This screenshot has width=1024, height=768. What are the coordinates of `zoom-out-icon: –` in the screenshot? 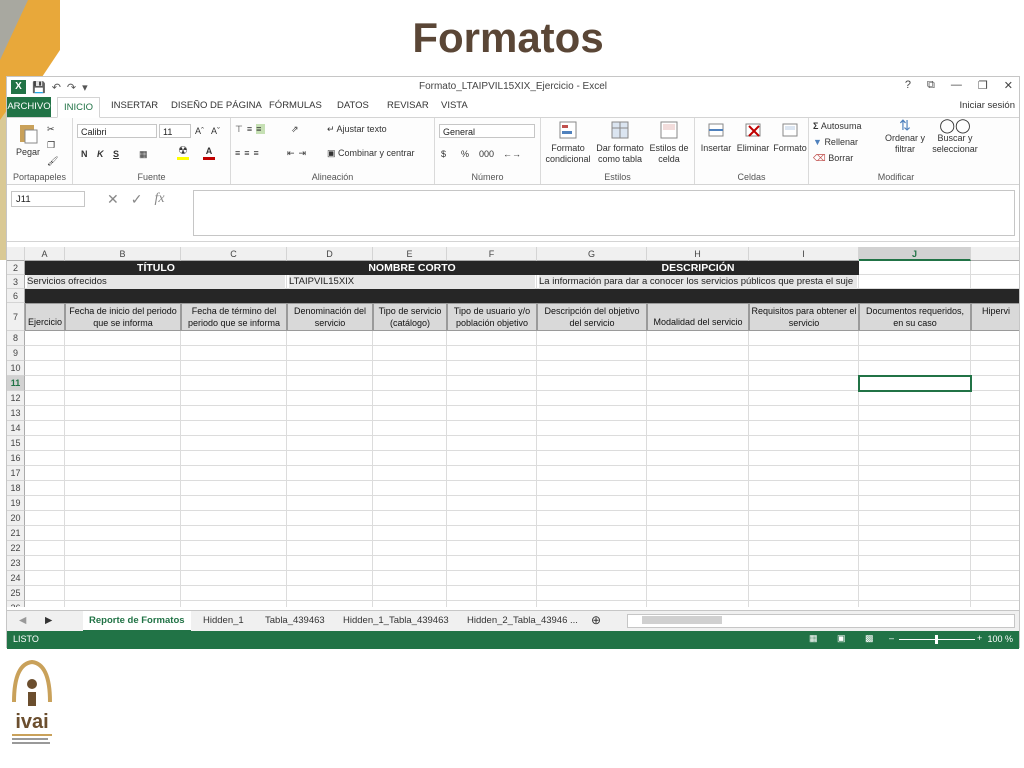 It's located at (891, 638).